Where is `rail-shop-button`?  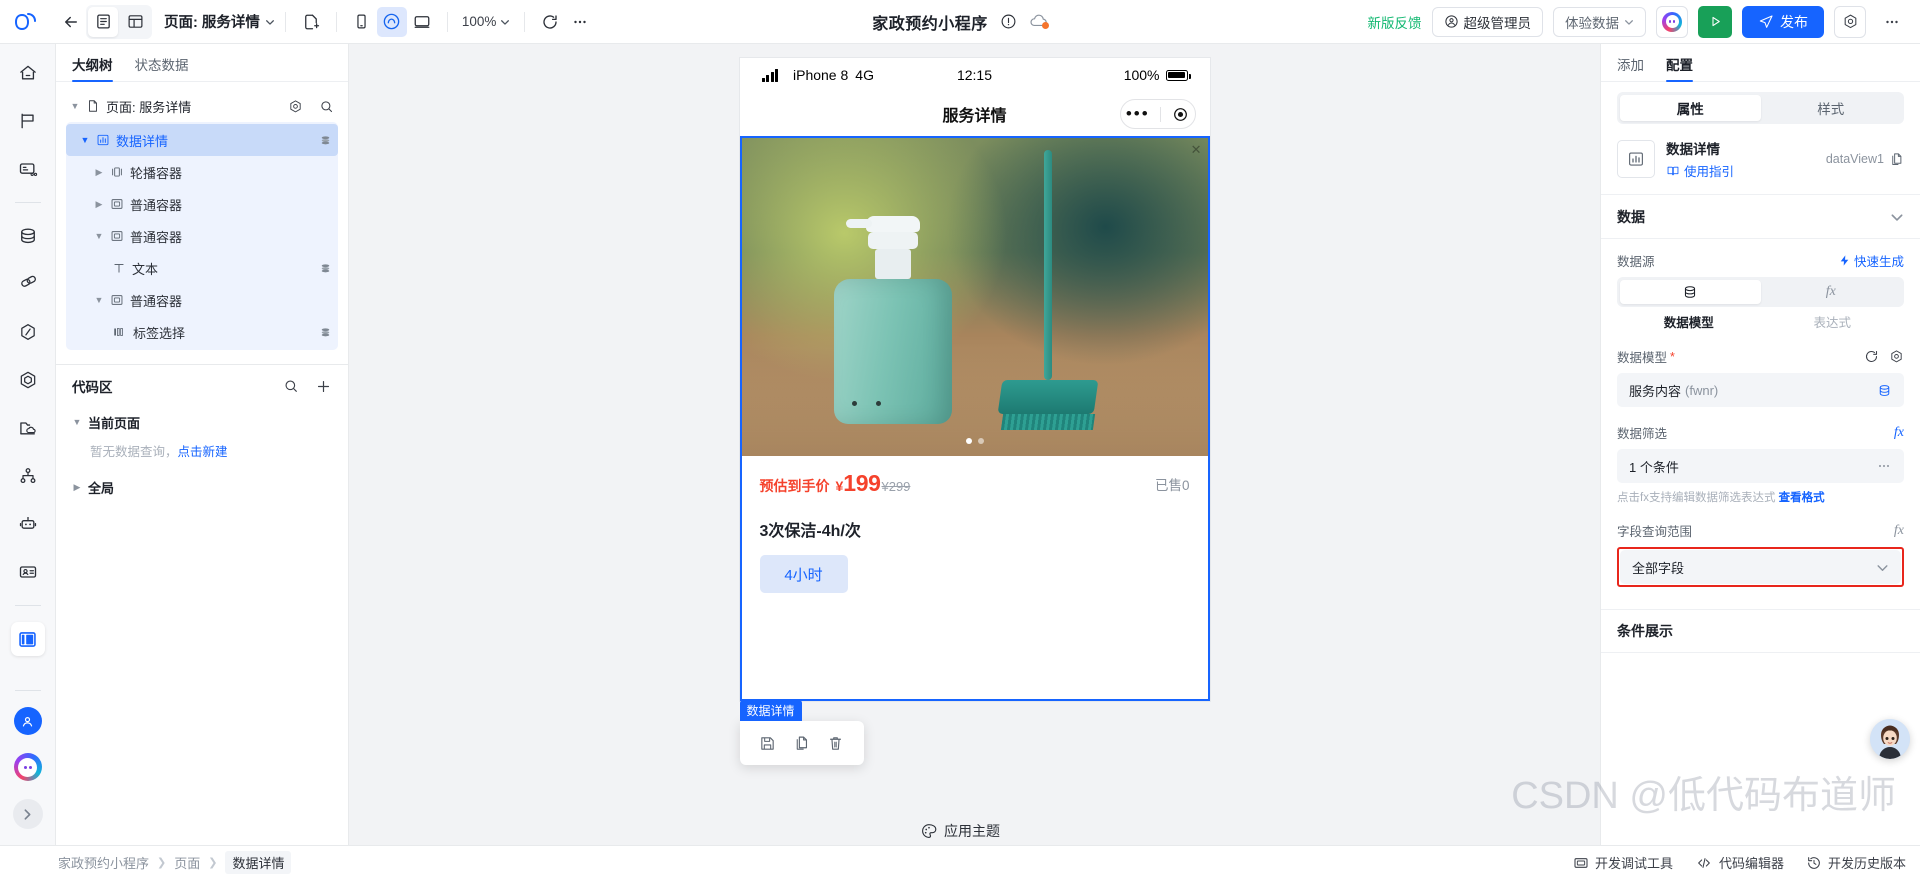
rail-shop-button is located at coordinates (28, 169).